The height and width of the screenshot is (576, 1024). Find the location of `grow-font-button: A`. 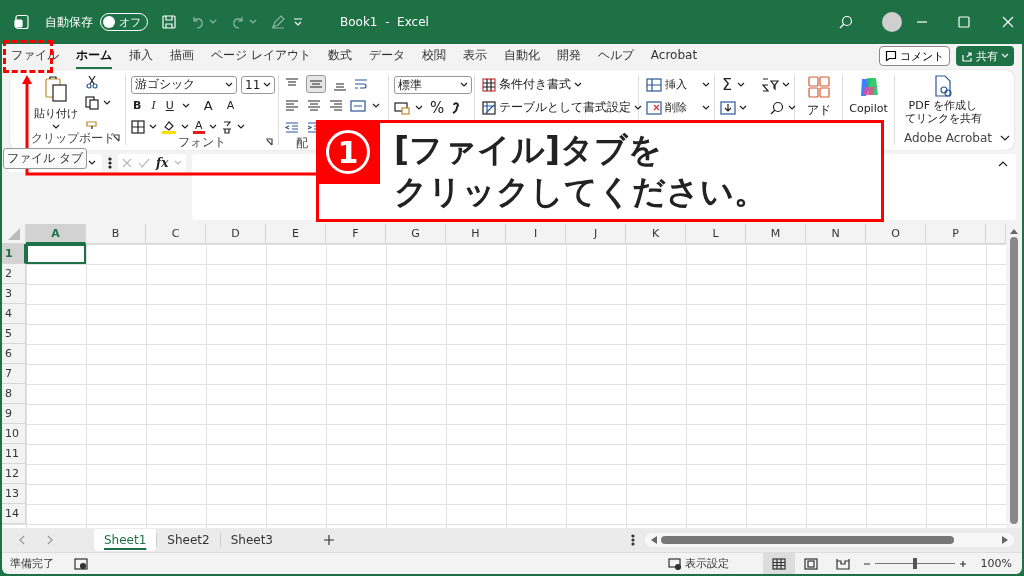

grow-font-button: A is located at coordinates (208, 105).